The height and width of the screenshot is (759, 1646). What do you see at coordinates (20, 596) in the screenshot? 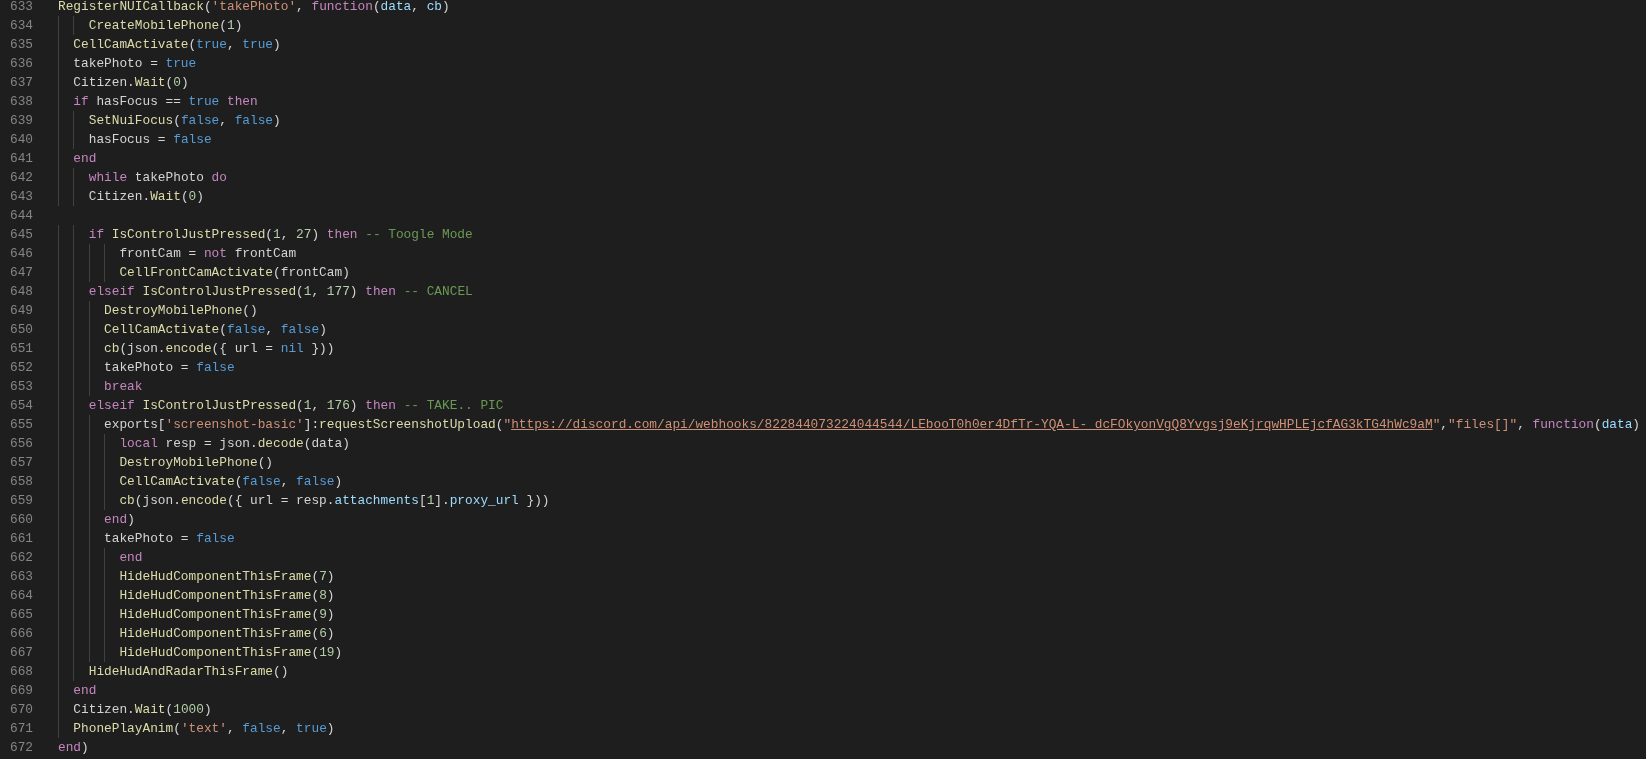
I see `line-number: 664` at bounding box center [20, 596].